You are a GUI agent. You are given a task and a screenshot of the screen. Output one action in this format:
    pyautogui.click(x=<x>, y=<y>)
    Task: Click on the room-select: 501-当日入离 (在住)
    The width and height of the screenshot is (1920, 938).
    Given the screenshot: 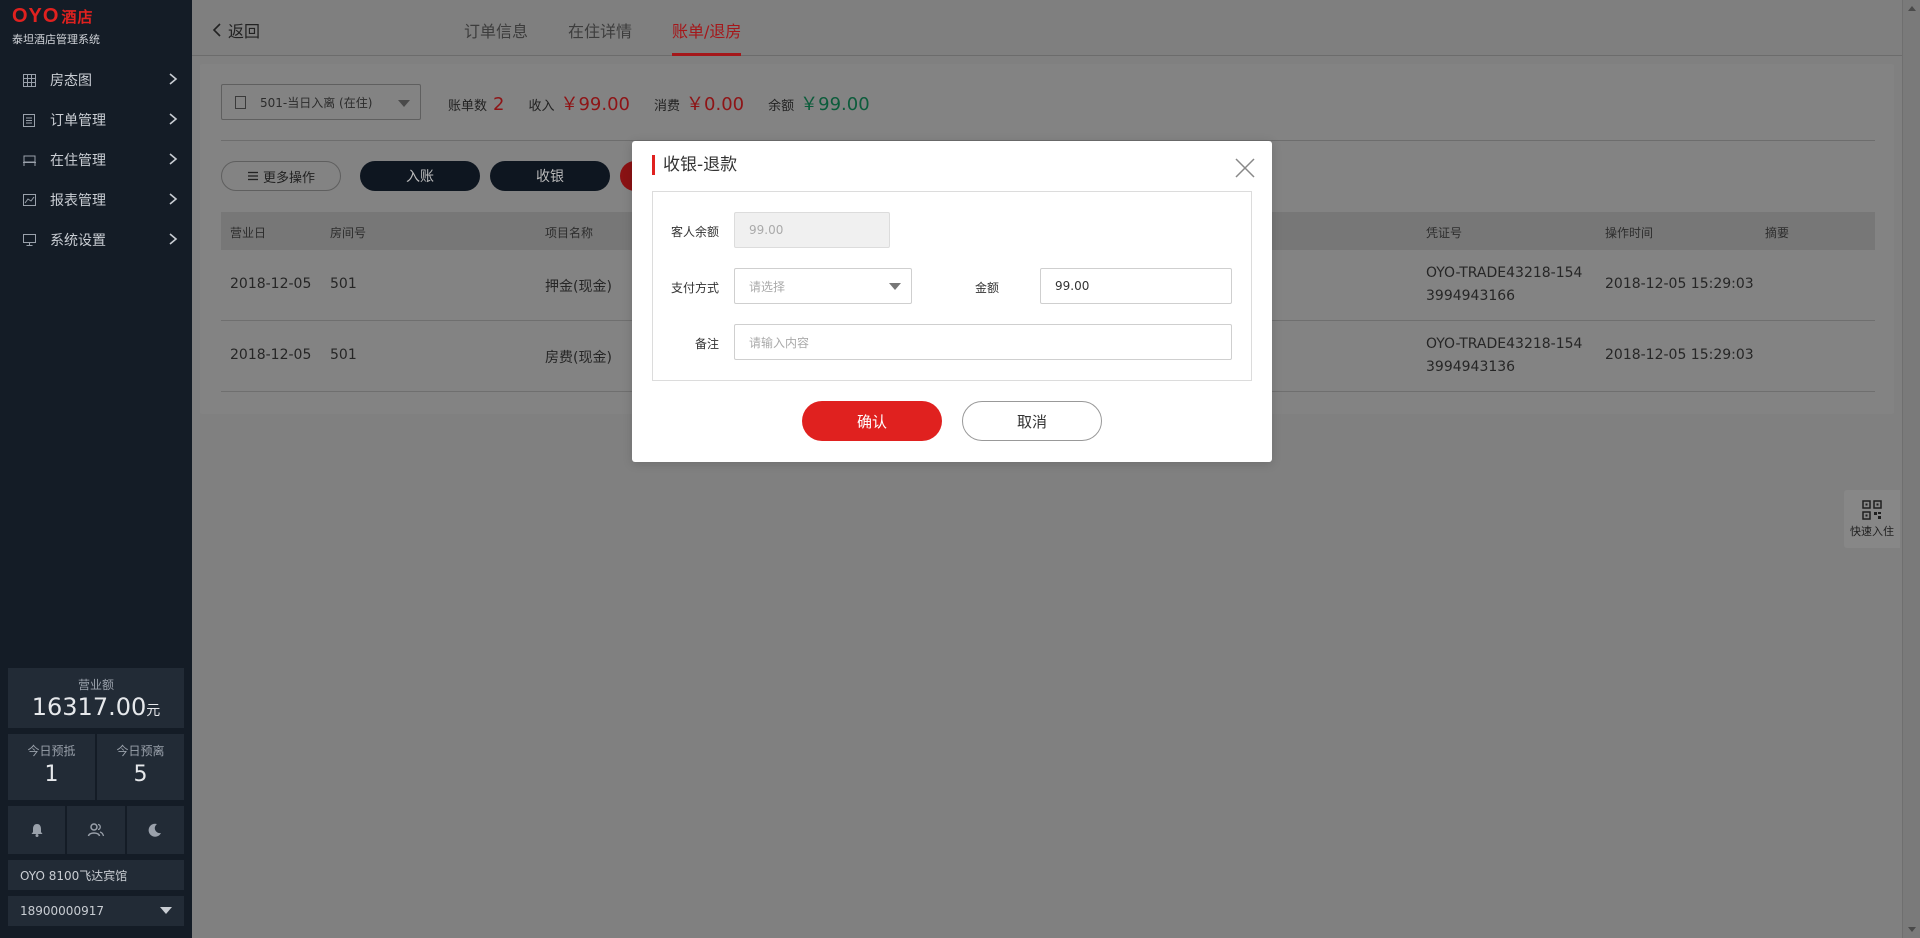 What is the action you would take?
    pyautogui.click(x=321, y=102)
    